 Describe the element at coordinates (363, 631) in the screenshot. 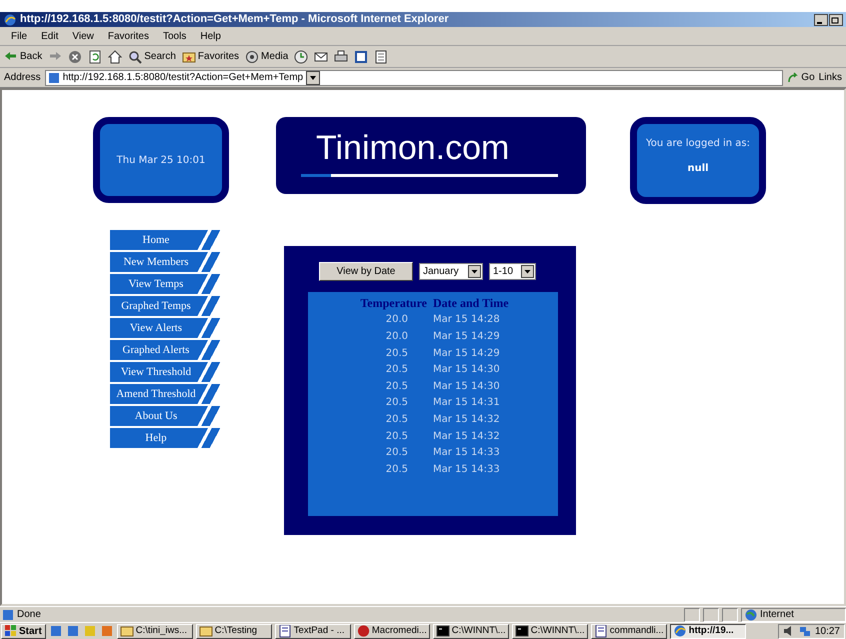

I see `round-logo-icon` at that location.